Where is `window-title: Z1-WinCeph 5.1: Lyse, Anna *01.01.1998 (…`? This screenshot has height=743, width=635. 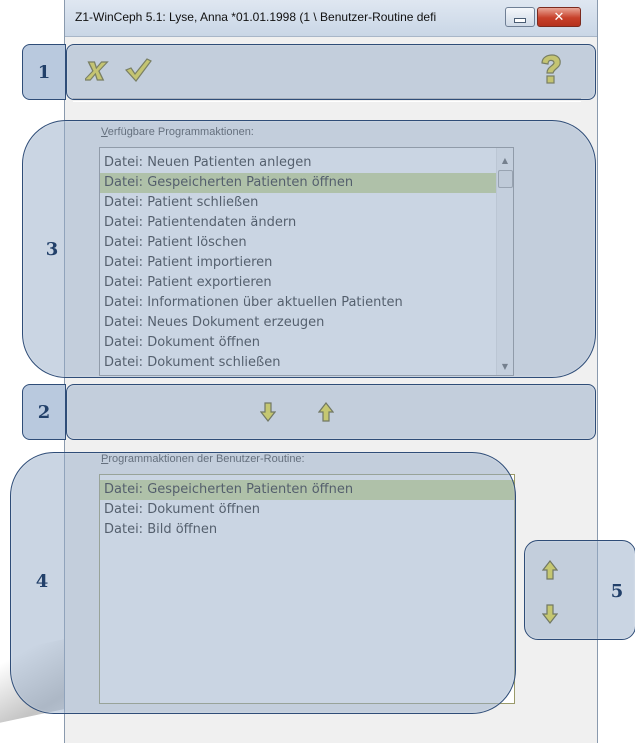
window-title: Z1-WinCeph 5.1: Lyse, Anna *01.01.1998 (… is located at coordinates (256, 17).